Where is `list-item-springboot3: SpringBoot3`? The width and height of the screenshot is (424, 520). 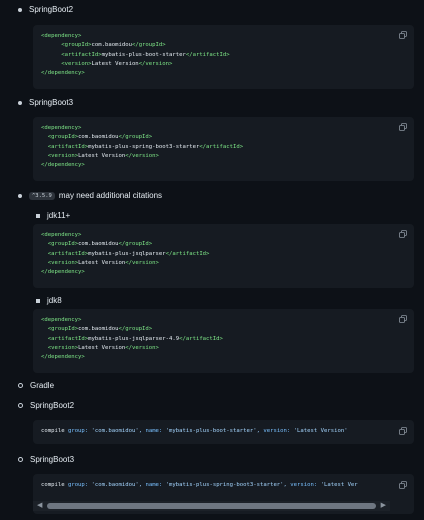 list-item-springboot3: SpringBoot3 is located at coordinates (45, 102).